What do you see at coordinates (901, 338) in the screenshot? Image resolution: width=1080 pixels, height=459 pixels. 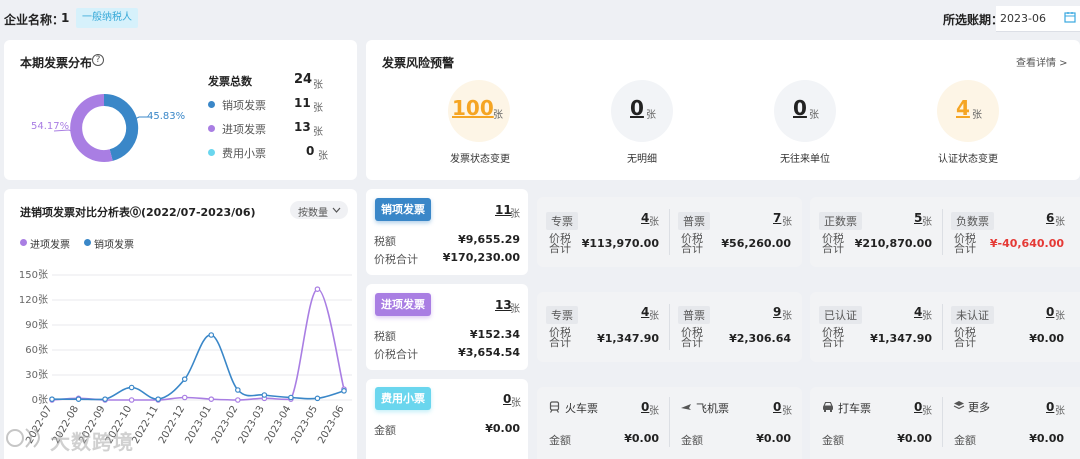 I see `cell-amount: ¥1,347.90` at bounding box center [901, 338].